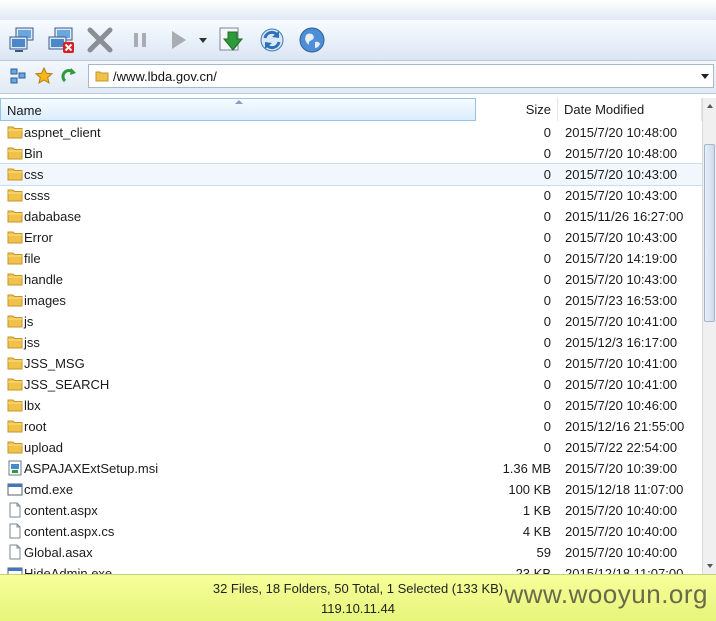 This screenshot has width=716, height=621. What do you see at coordinates (70, 76) in the screenshot?
I see `up-folder-icon` at bounding box center [70, 76].